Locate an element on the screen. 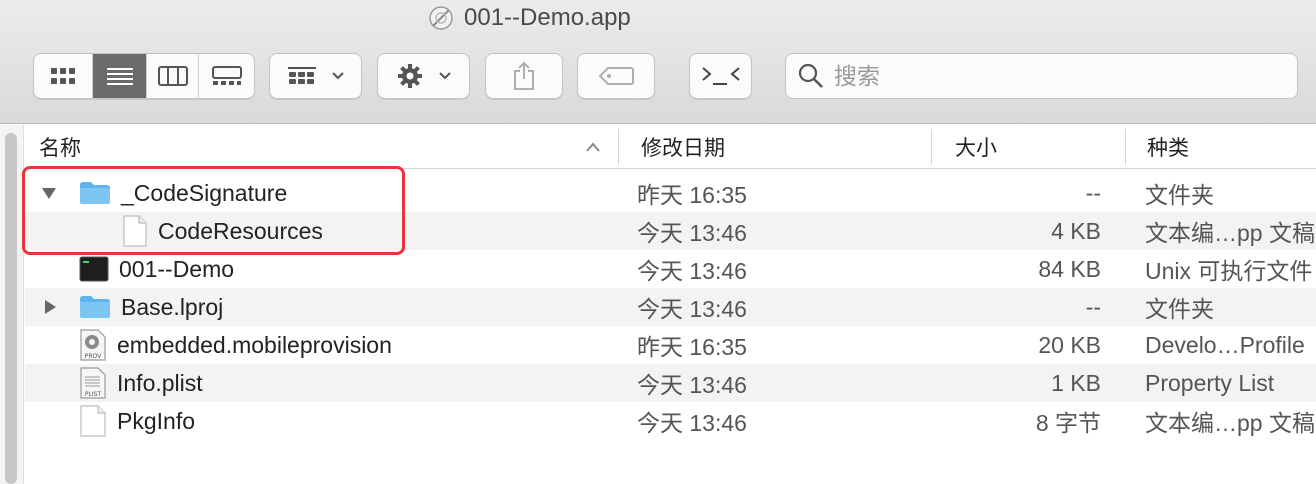 This screenshot has width=1316, height=484. group-by-control is located at coordinates (315, 76).